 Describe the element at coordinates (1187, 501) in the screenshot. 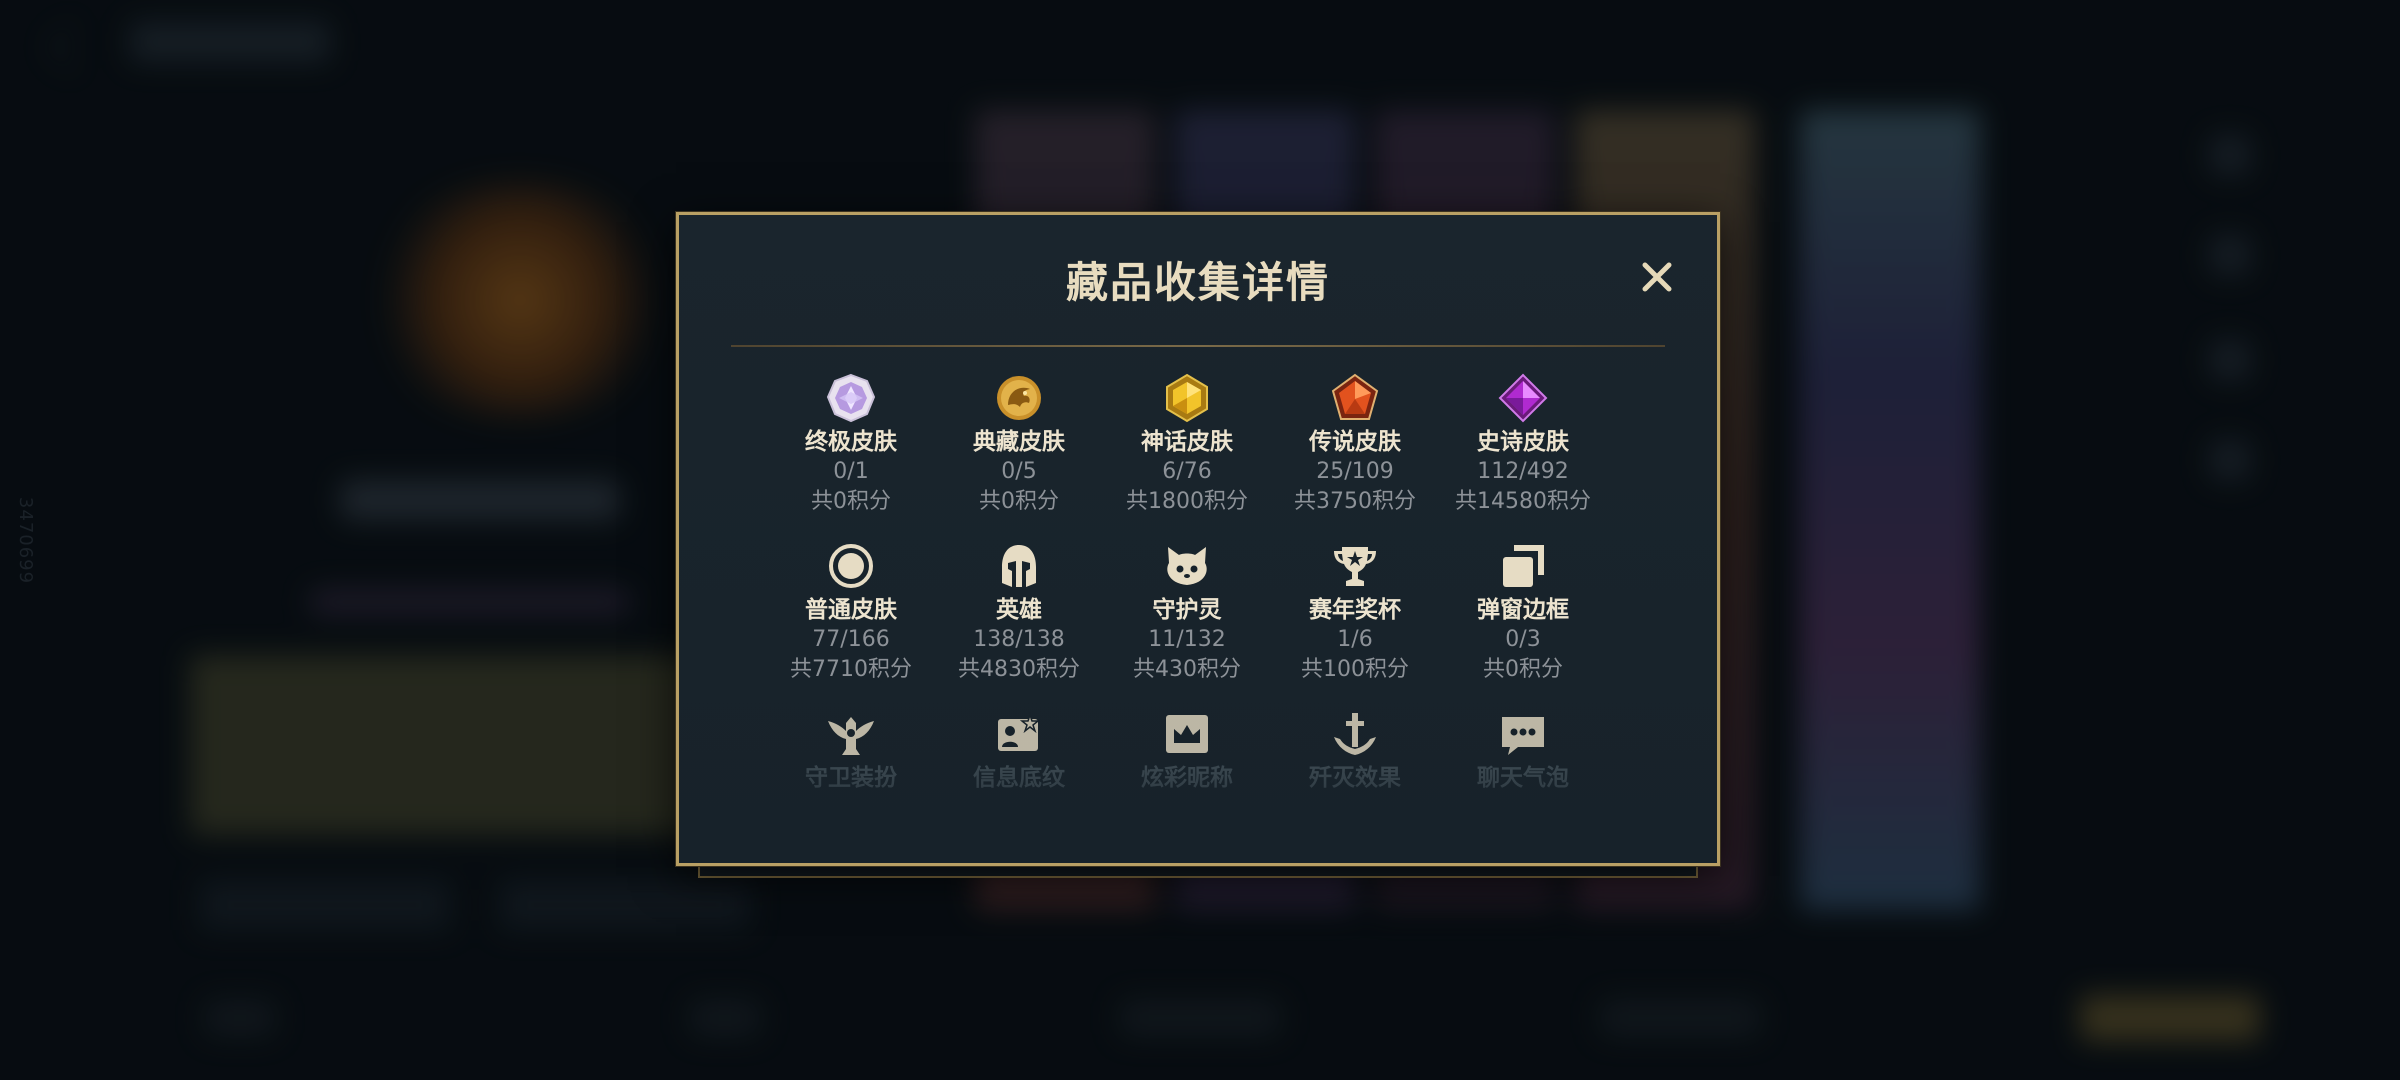

I see `item-points: 共1800积分` at that location.